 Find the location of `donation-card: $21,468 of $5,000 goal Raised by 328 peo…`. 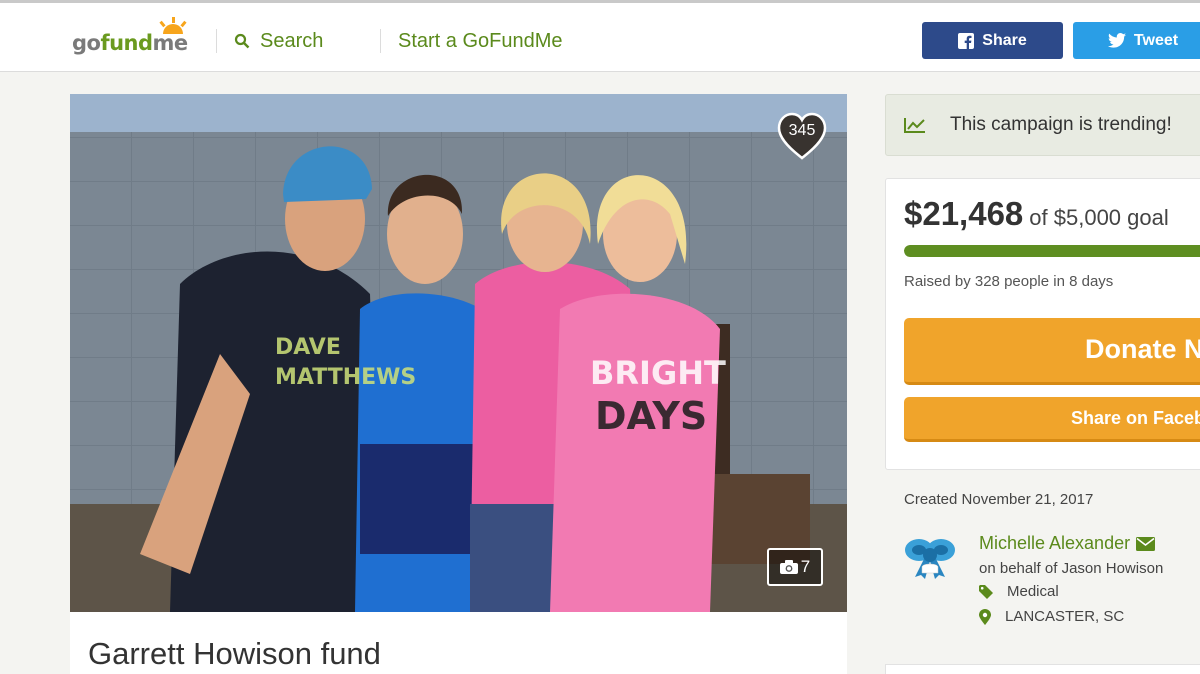

donation-card: $21,468 of $5,000 goal Raised by 328 peo… is located at coordinates (1042, 324).